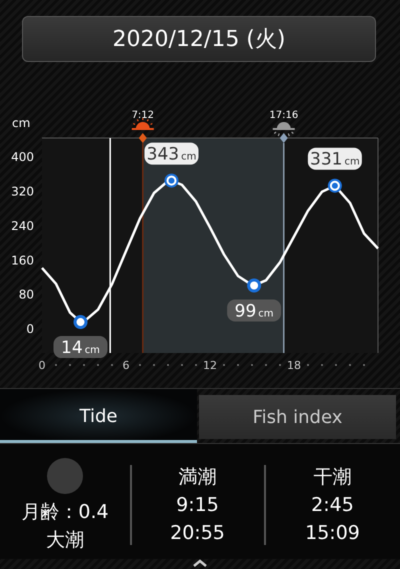 This screenshot has height=569, width=400. I want to click on axis-unit: cm, so click(21, 123).